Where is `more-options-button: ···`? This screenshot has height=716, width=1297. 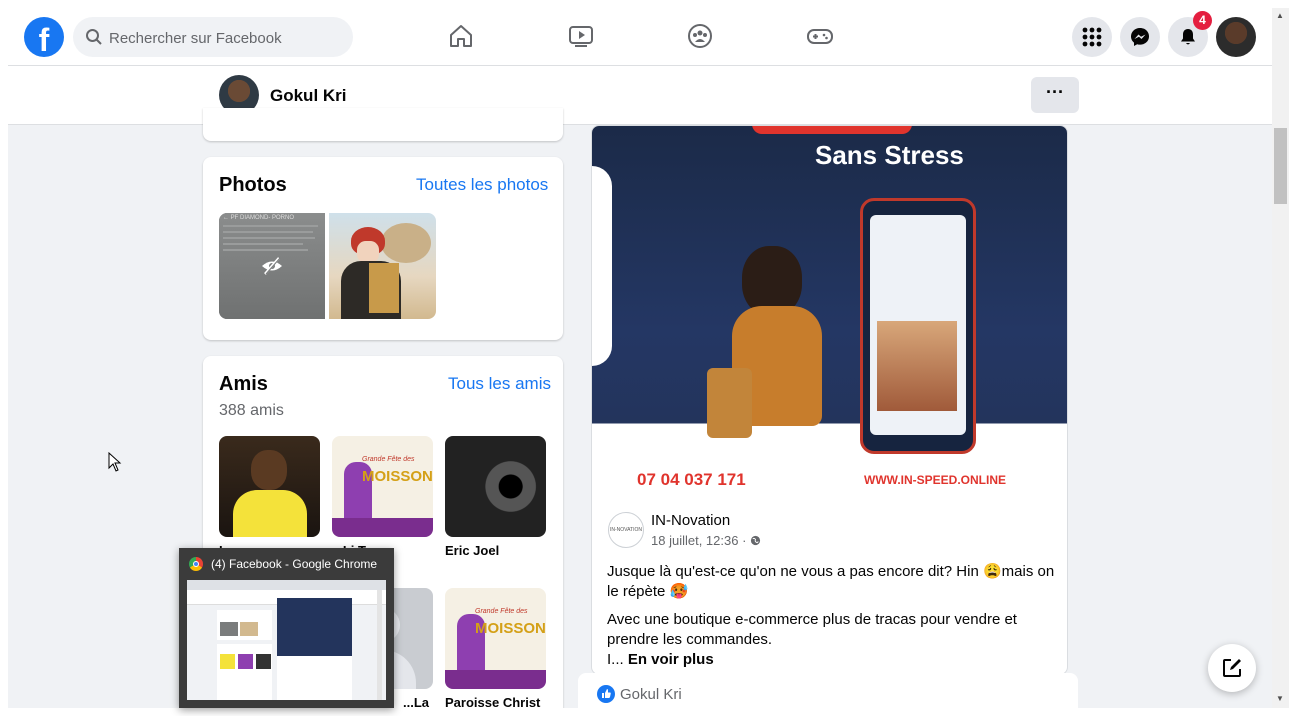
more-options-button: ··· is located at coordinates (1055, 95).